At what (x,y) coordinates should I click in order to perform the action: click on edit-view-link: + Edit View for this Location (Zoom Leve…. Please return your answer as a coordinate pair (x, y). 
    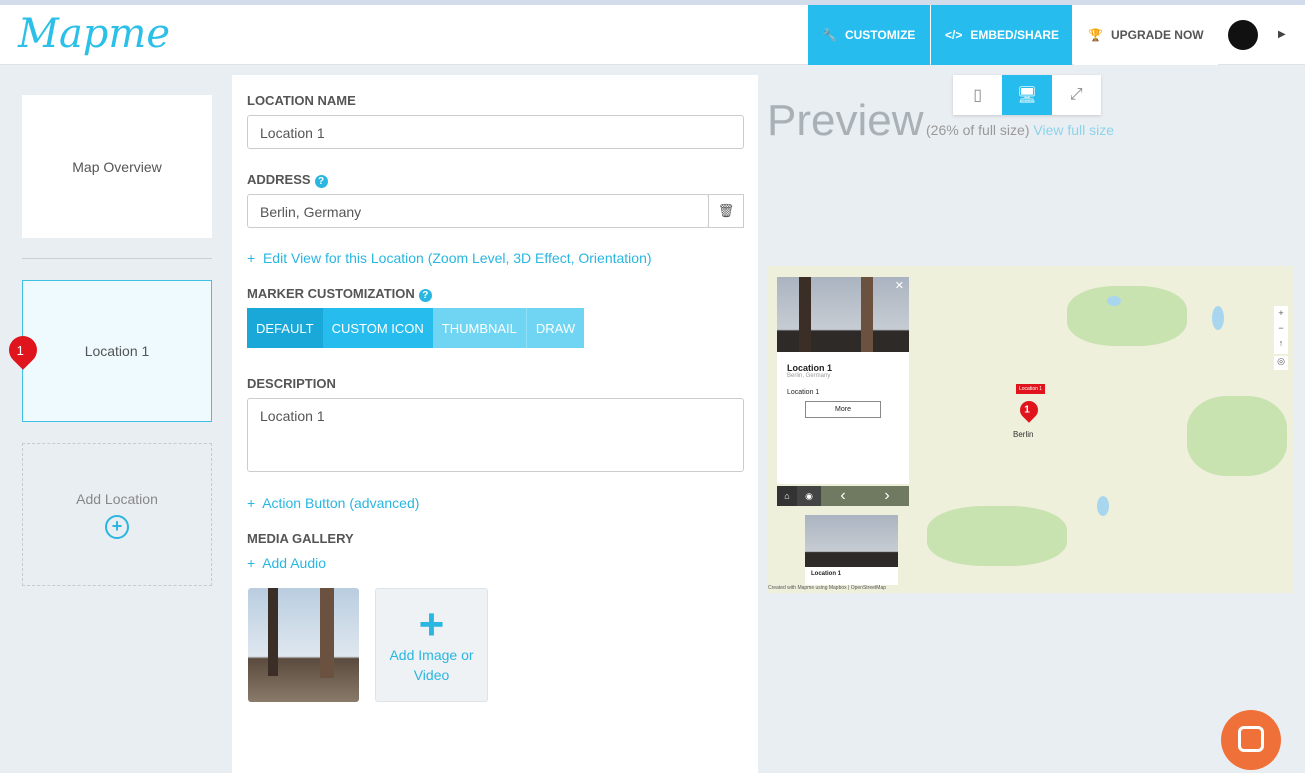
    Looking at the image, I should click on (449, 258).